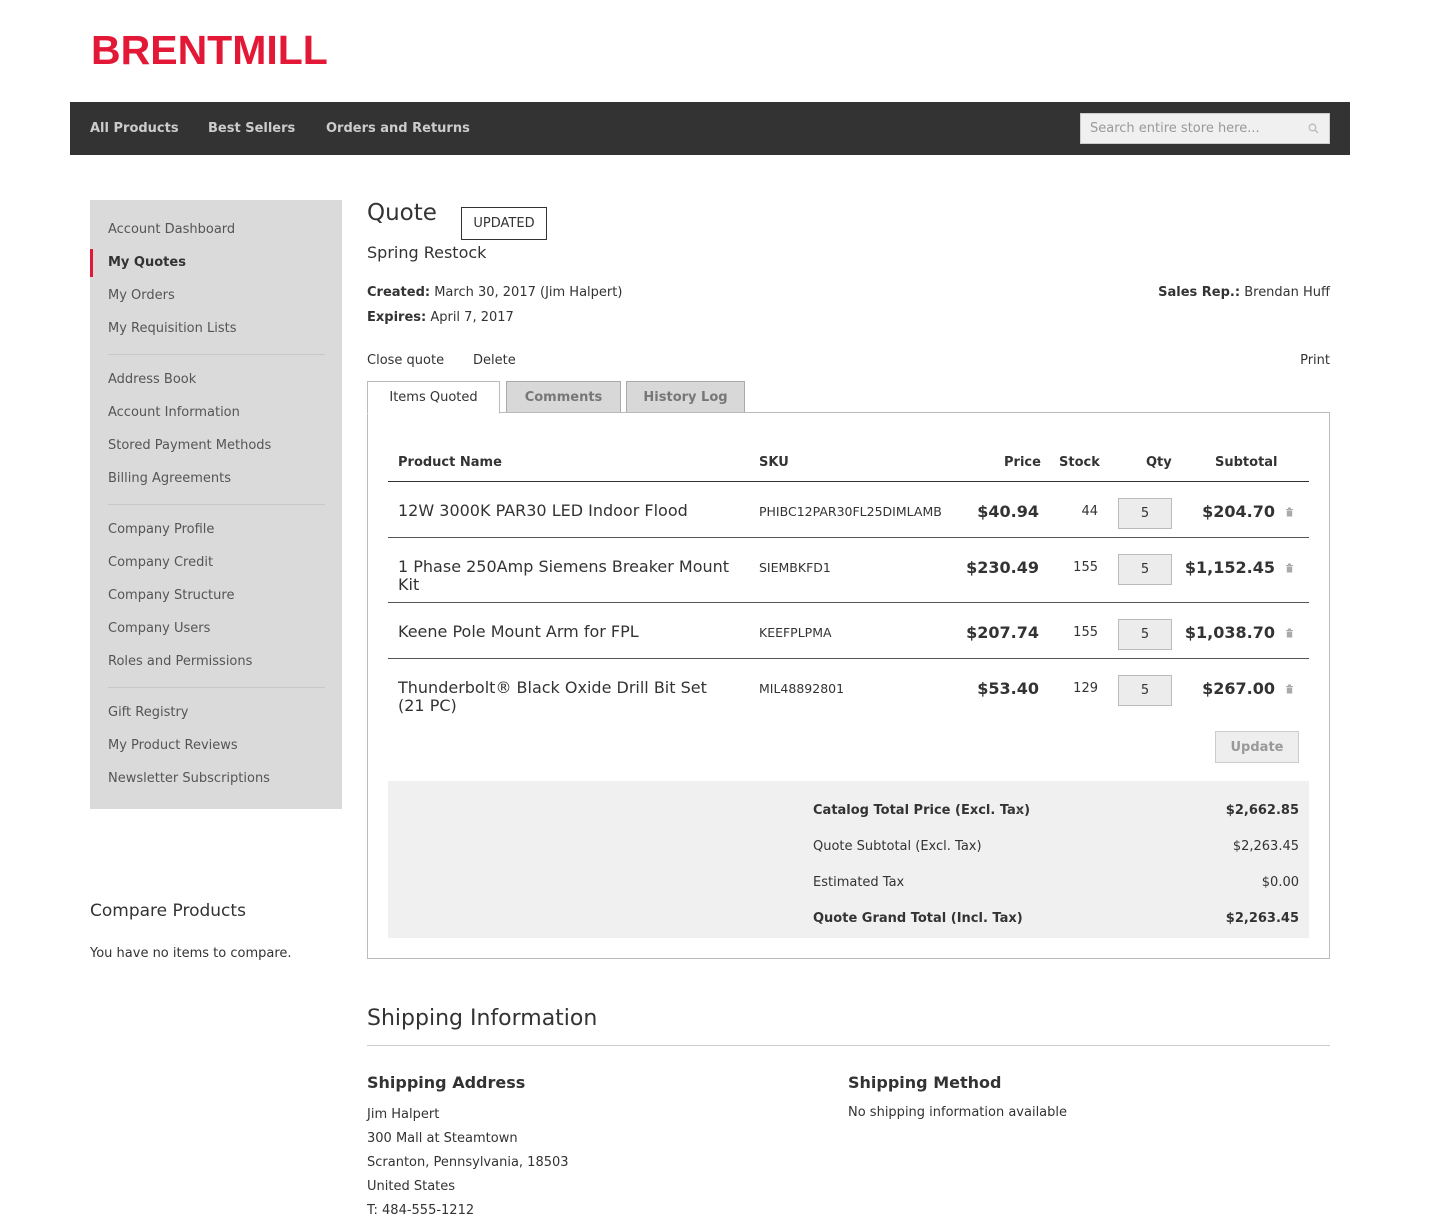 This screenshot has height=1231, width=1429. Describe the element at coordinates (411, 1186) in the screenshot. I see `address-line: United States` at that location.